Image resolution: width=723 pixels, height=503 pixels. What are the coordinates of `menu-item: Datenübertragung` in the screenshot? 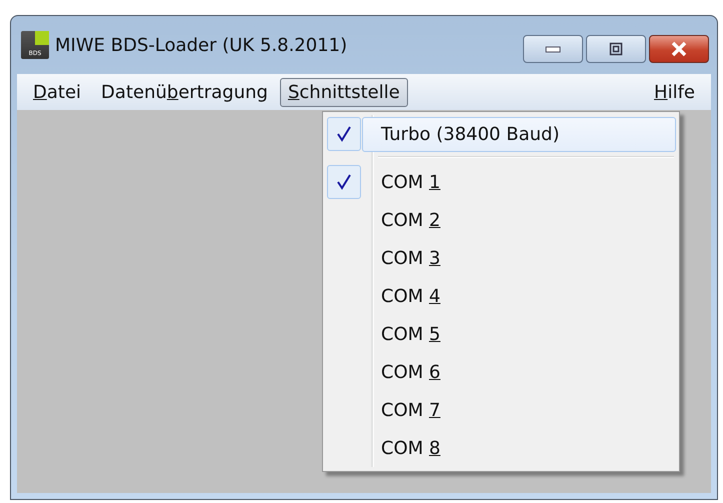 It's located at (184, 92).